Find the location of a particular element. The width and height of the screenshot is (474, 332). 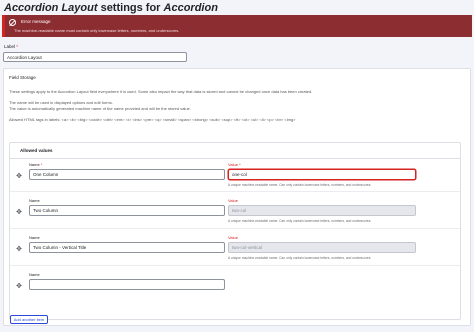

value-input: two-col is located at coordinates (322, 210).